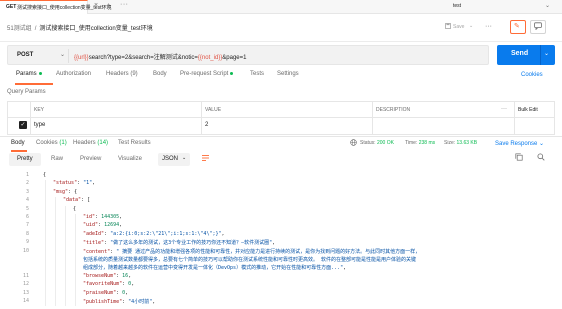 The width and height of the screenshot is (562, 309). What do you see at coordinates (25, 55) in the screenshot?
I see `method-select: POST` at bounding box center [25, 55].